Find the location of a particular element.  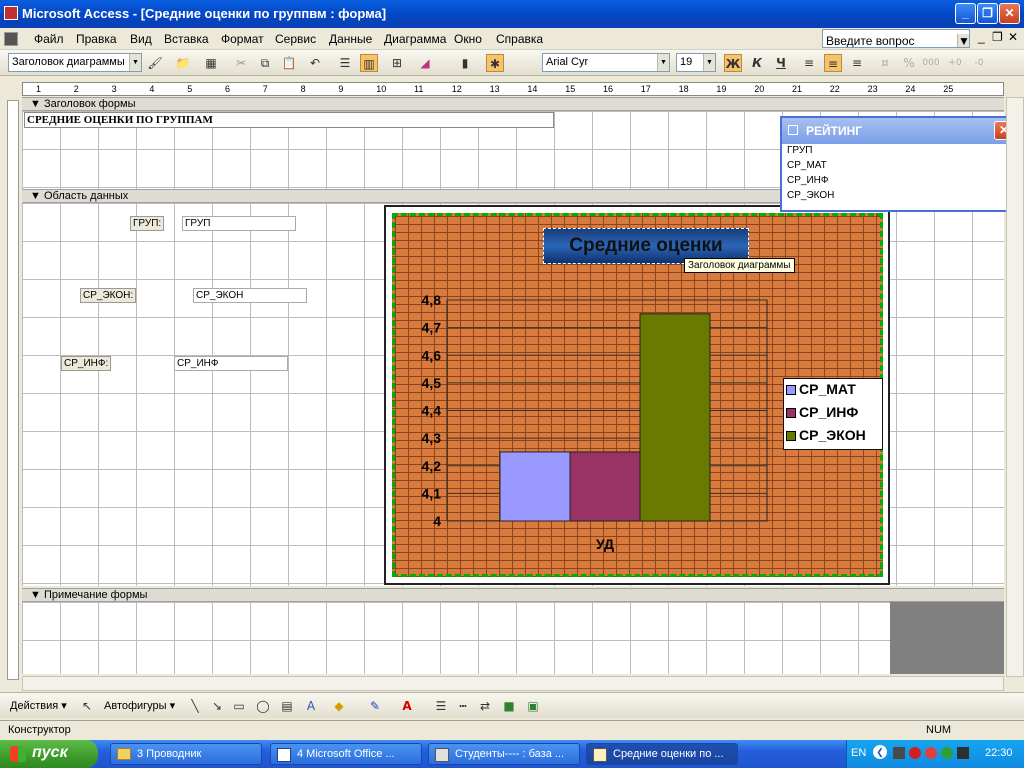

select-pointer-icon: ↖ is located at coordinates (87, 706).